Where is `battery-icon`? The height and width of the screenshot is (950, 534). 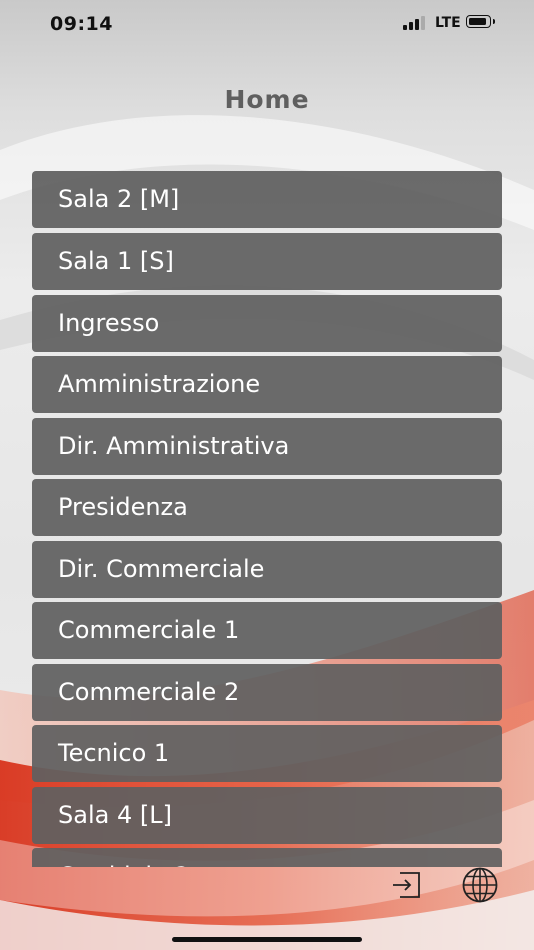
battery-icon is located at coordinates (480, 21).